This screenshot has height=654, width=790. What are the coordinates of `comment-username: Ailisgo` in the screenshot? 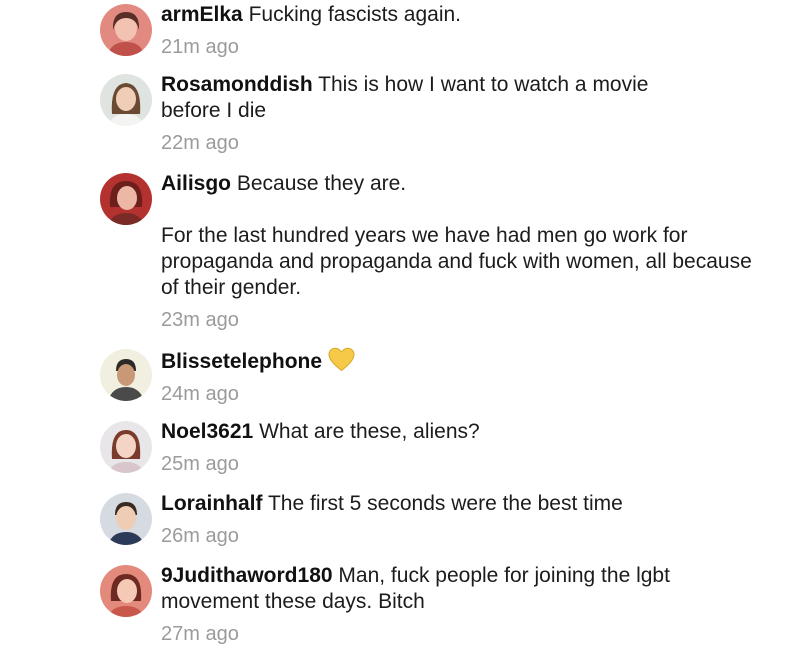 It's located at (196, 183).